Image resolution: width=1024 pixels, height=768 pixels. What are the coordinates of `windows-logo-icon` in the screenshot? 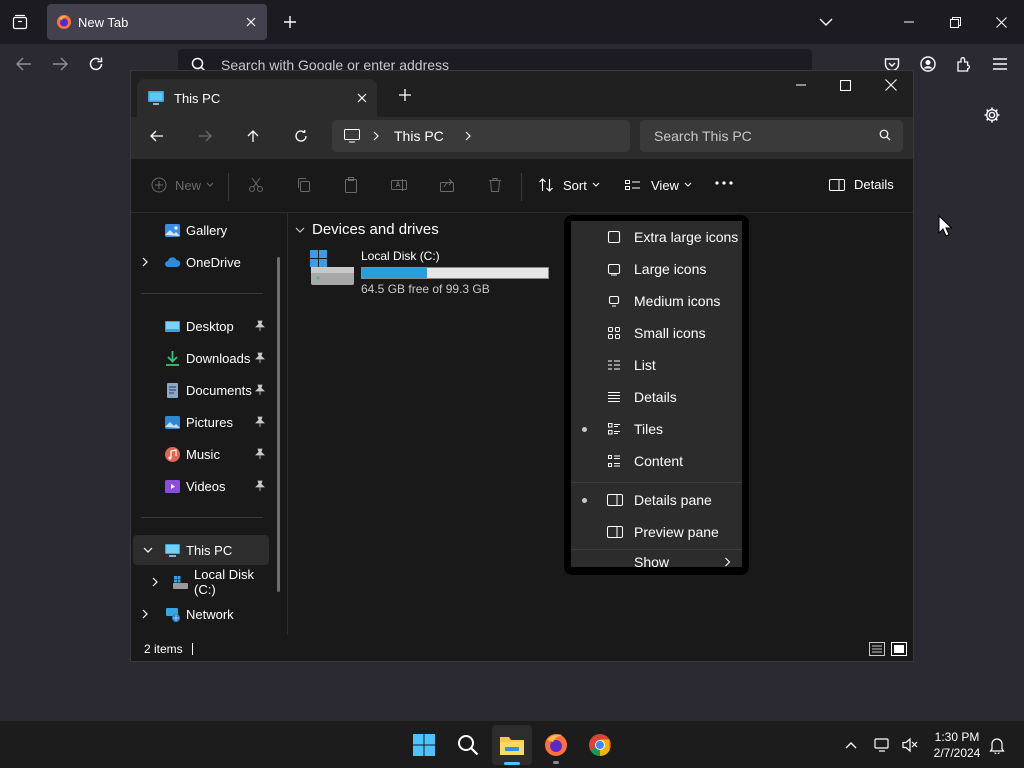 It's located at (424, 745).